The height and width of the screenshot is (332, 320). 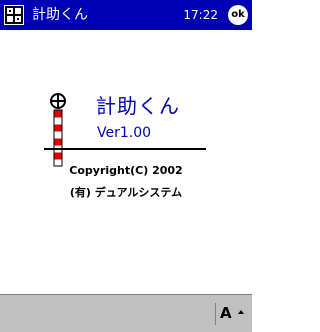 I want to click on copyright-text: Copyright(C) 2002, so click(x=126, y=170).